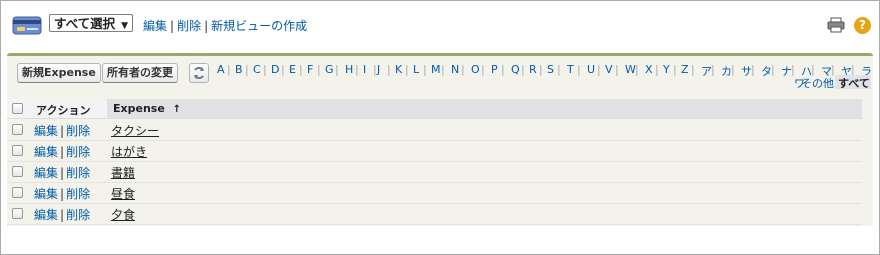  I want to click on change-owner-button: 所有者の変更, so click(140, 73).